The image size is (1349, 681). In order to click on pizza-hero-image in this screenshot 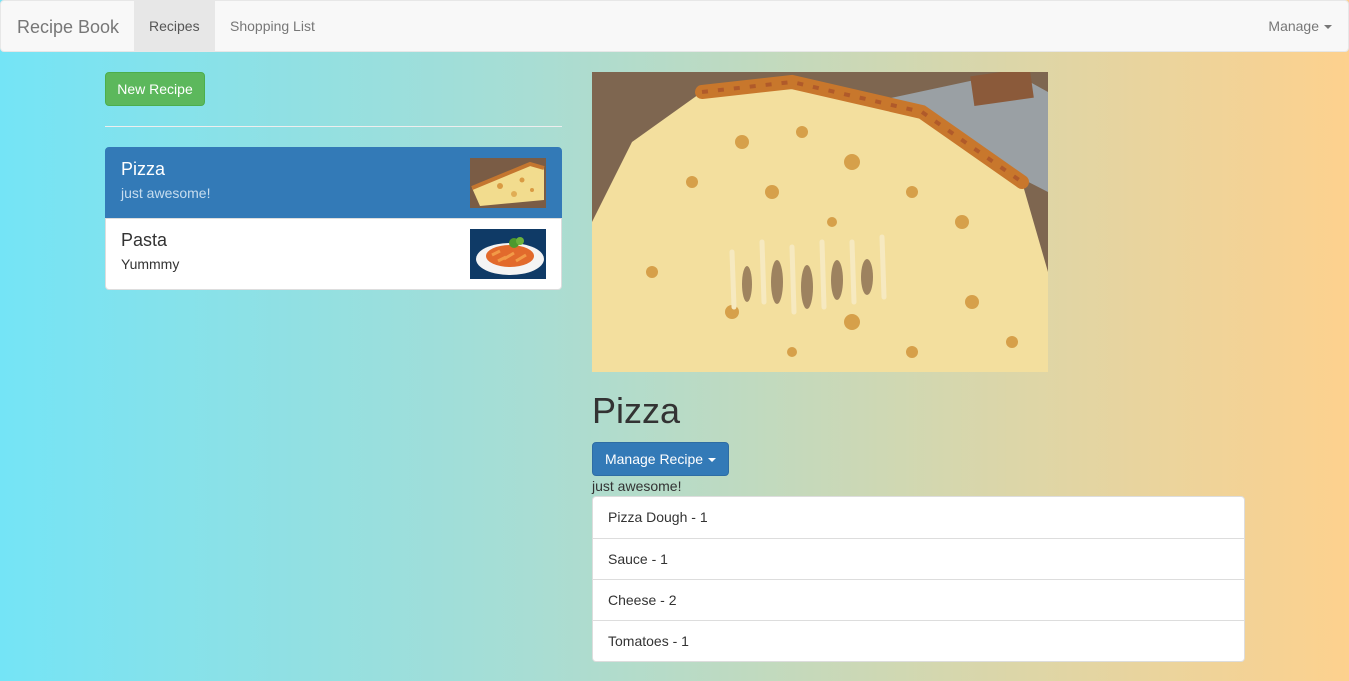, I will do `click(820, 222)`.